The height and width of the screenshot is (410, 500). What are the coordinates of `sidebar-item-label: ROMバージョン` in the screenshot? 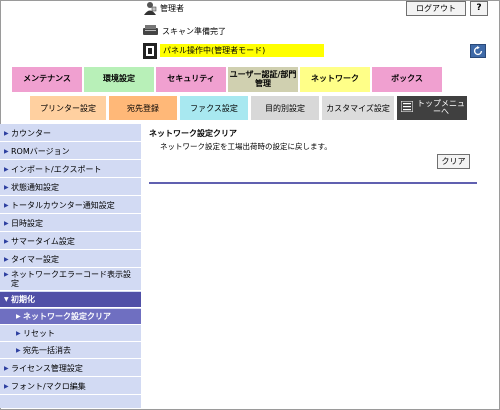 It's located at (40, 151).